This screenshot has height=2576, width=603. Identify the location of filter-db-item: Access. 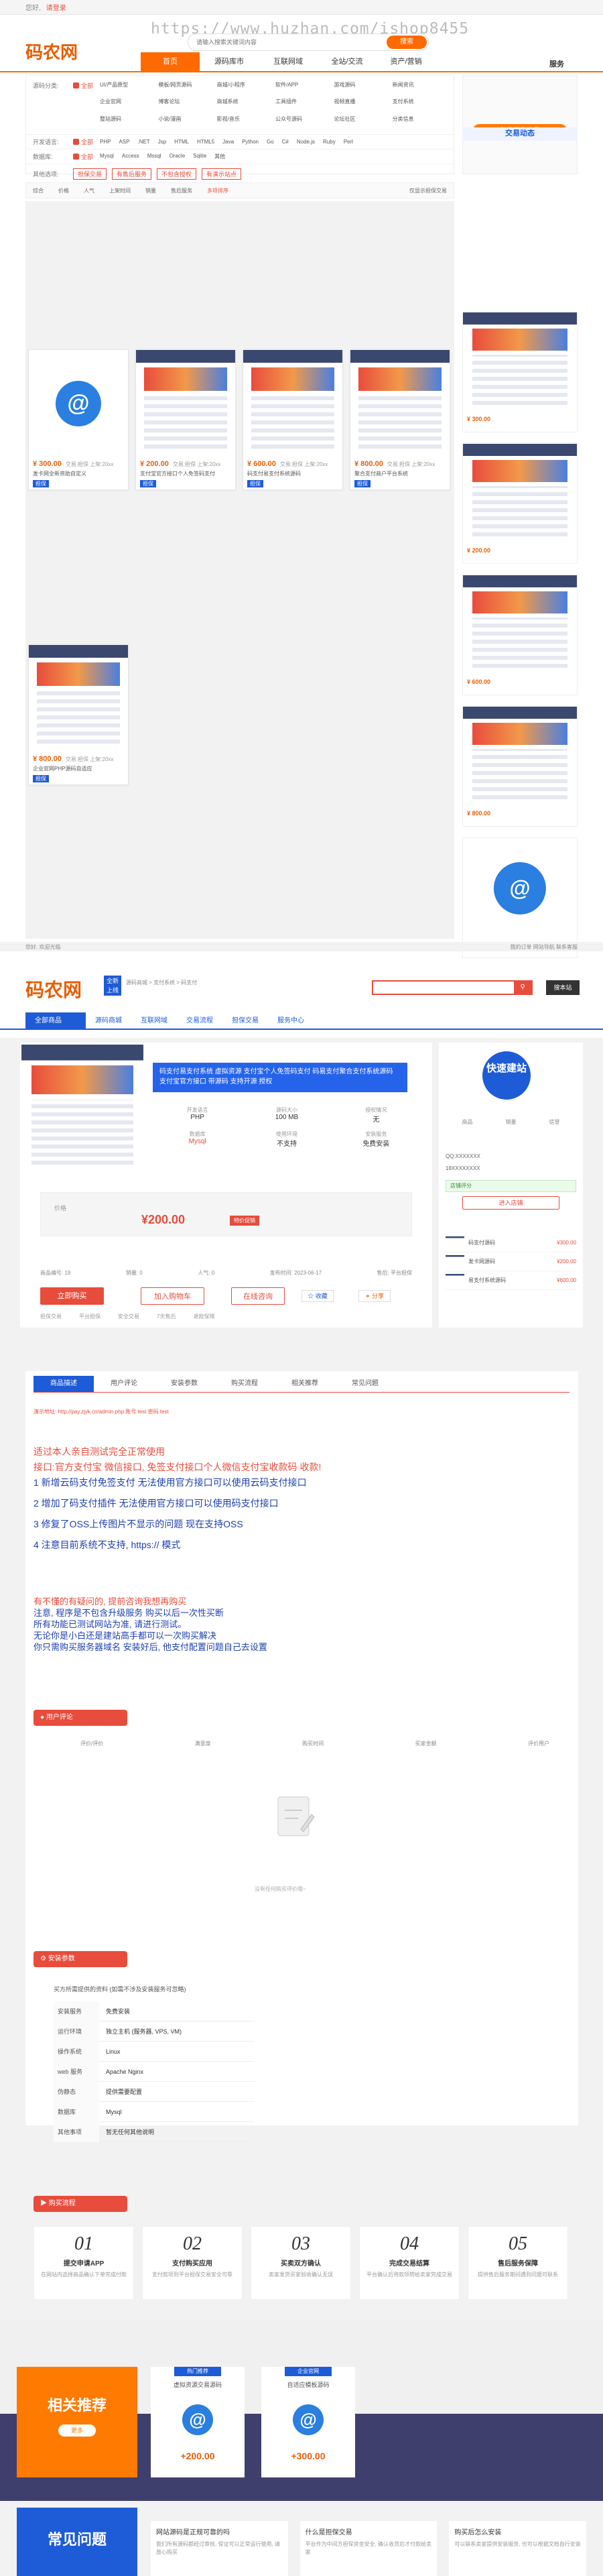
(130, 156).